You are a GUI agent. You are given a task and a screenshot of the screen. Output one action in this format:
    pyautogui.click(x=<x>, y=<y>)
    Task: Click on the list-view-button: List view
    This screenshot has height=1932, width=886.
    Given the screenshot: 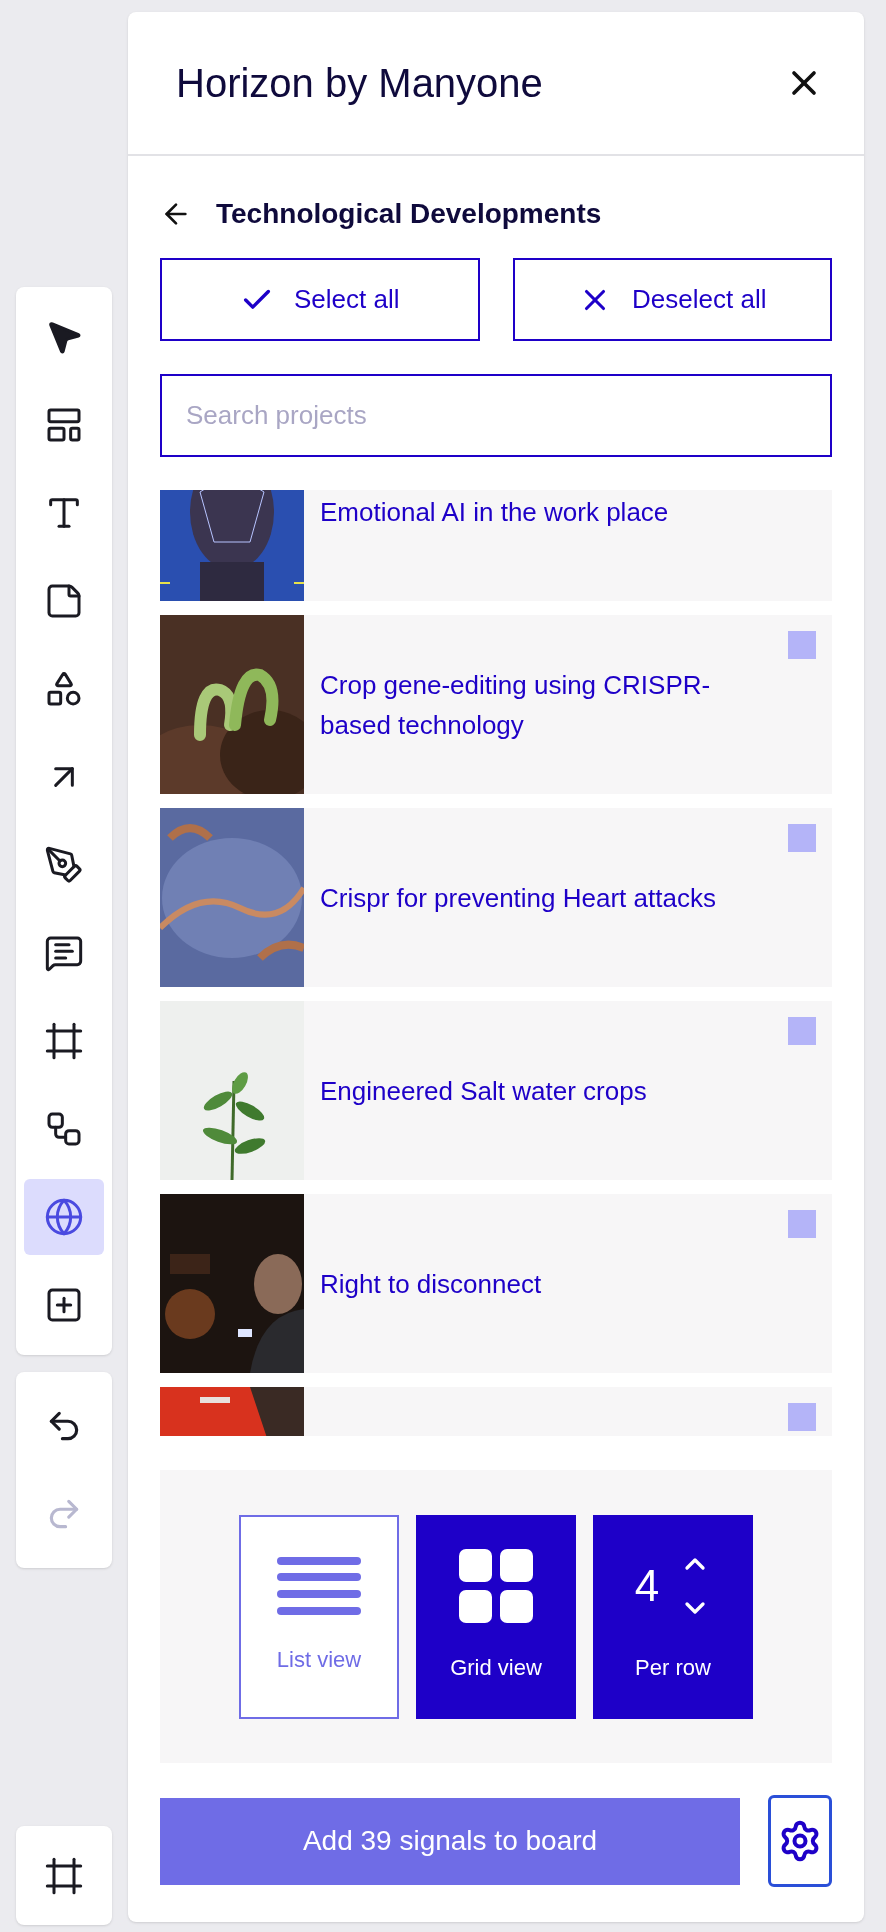 What is the action you would take?
    pyautogui.click(x=319, y=1616)
    